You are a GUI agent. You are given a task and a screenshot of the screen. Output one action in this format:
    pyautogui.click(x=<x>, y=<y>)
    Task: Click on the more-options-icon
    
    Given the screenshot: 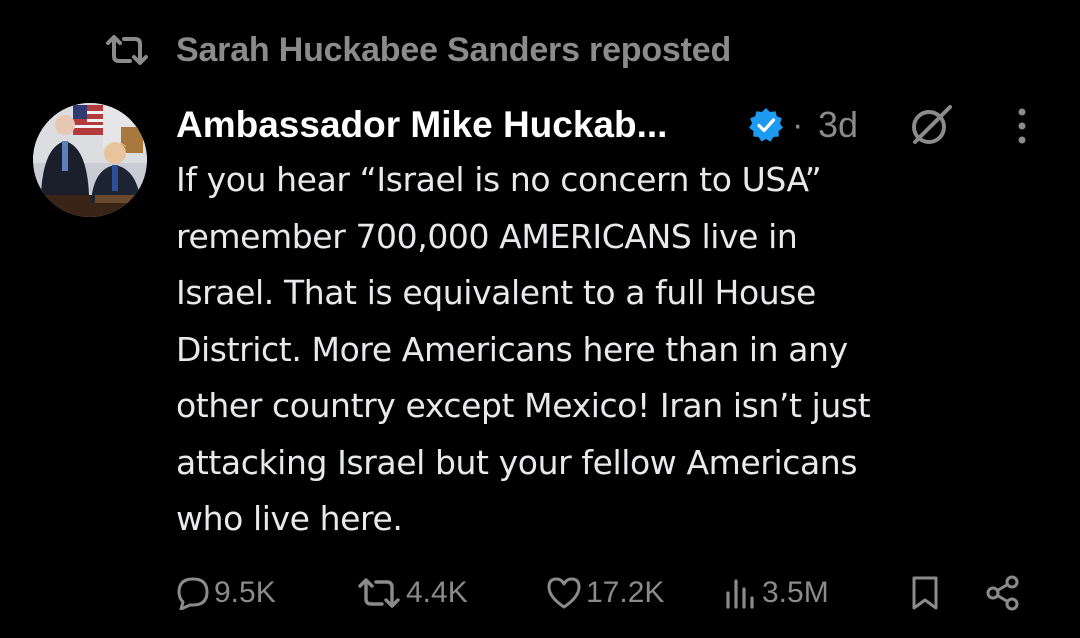 What is the action you would take?
    pyautogui.click(x=1022, y=126)
    